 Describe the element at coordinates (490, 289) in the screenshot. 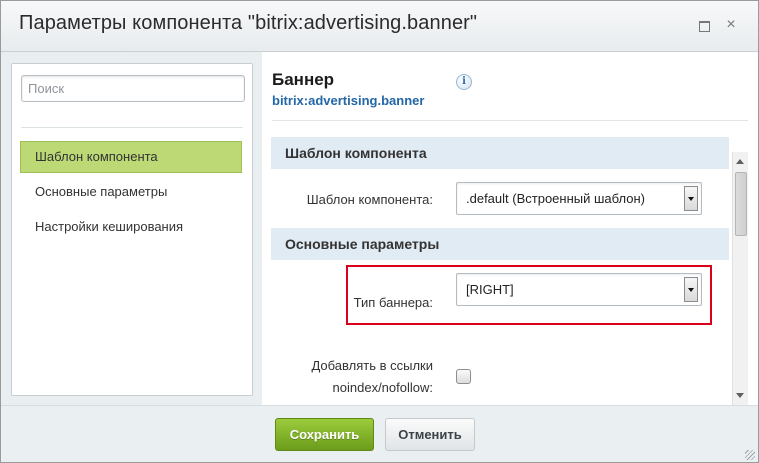

I see `banner-type-select-value: [RIGHT]` at that location.